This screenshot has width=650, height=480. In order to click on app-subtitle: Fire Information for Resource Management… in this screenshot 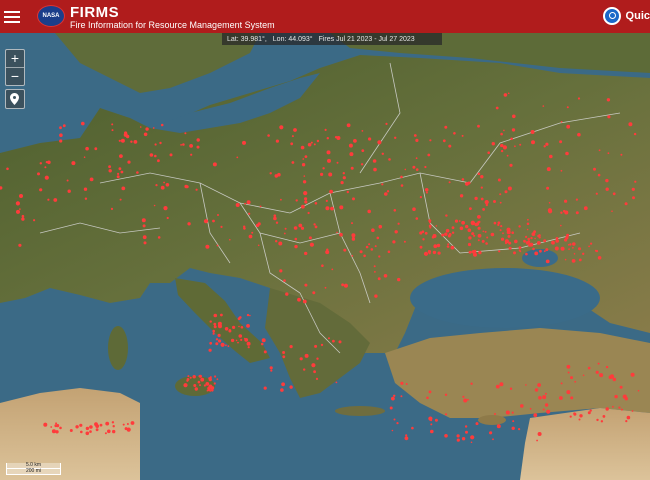, I will do `click(172, 25)`.